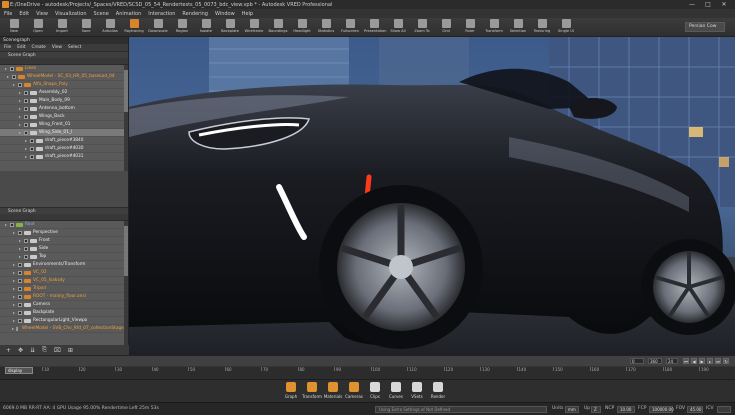  I want to click on tree-row: ▸ Assembly_02, so click(64, 93).